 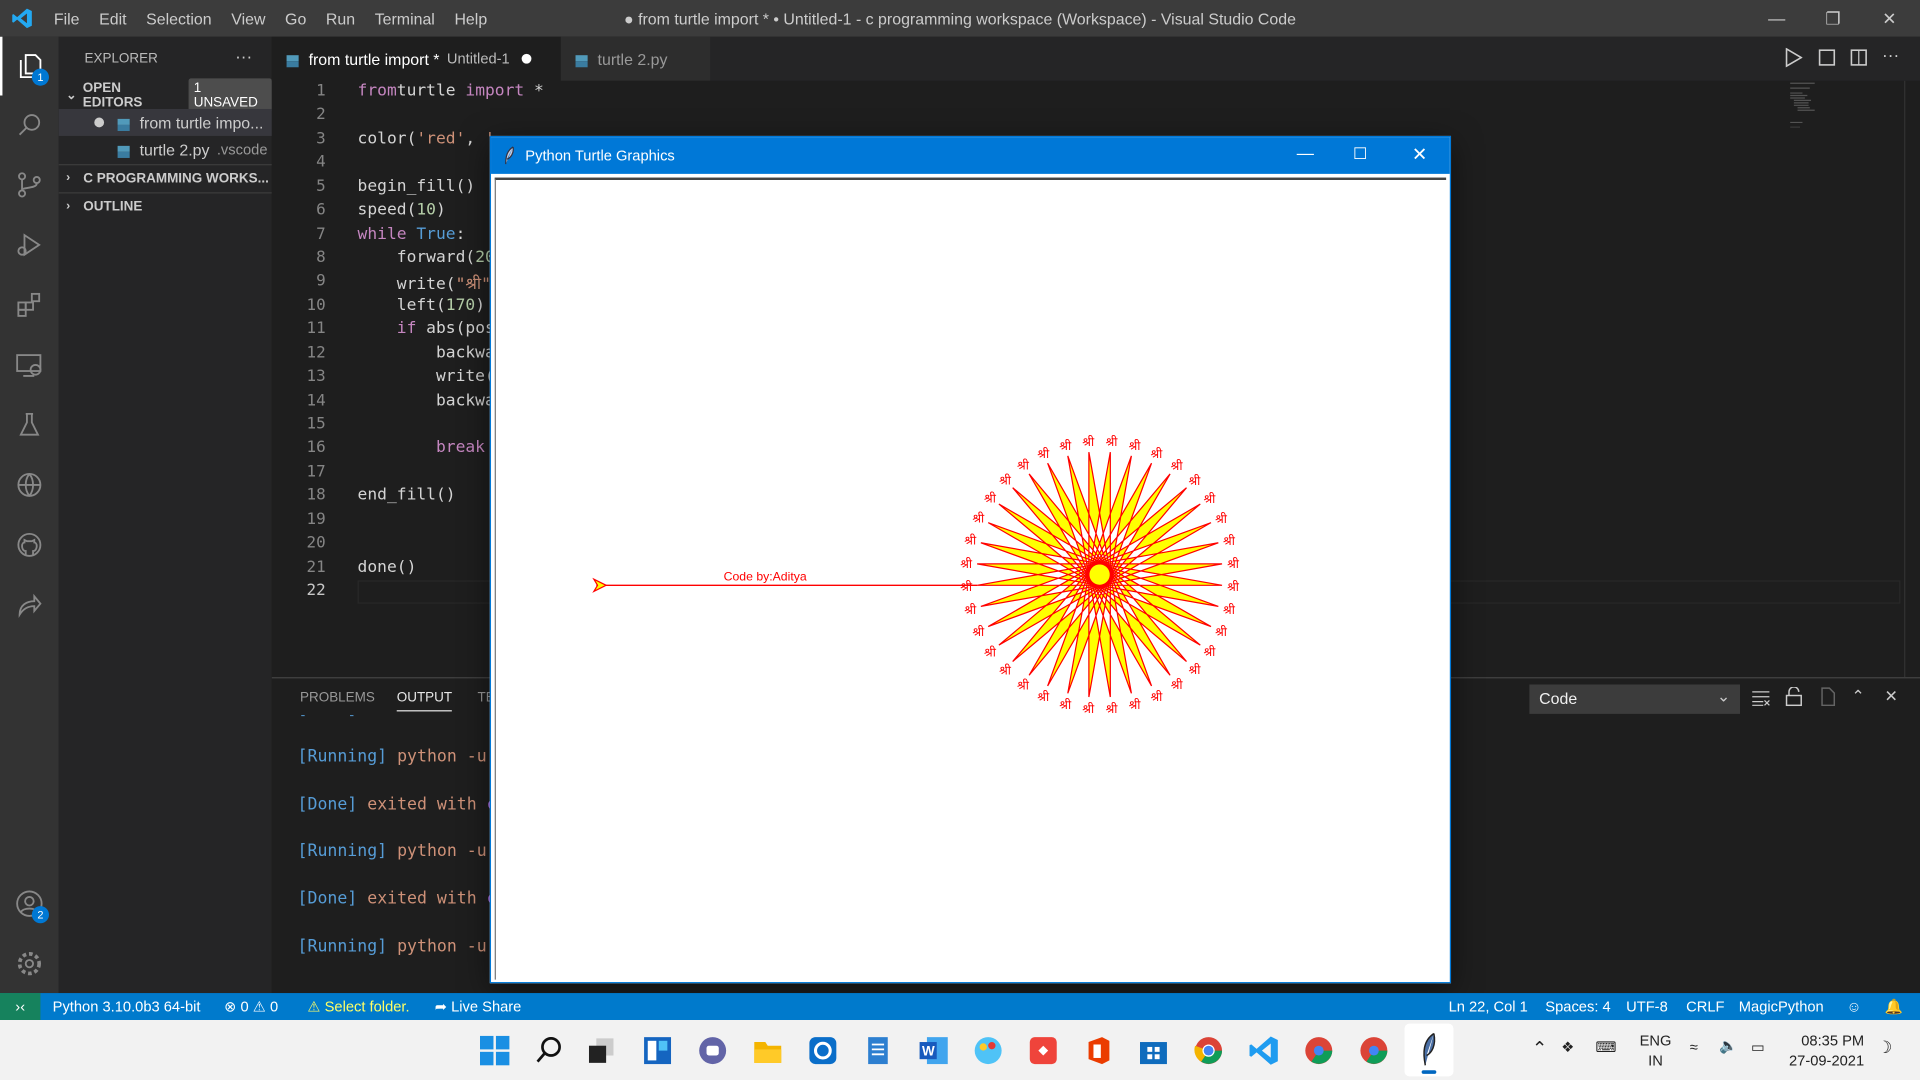 What do you see at coordinates (112, 18) in the screenshot?
I see `menu-edit: Edit` at bounding box center [112, 18].